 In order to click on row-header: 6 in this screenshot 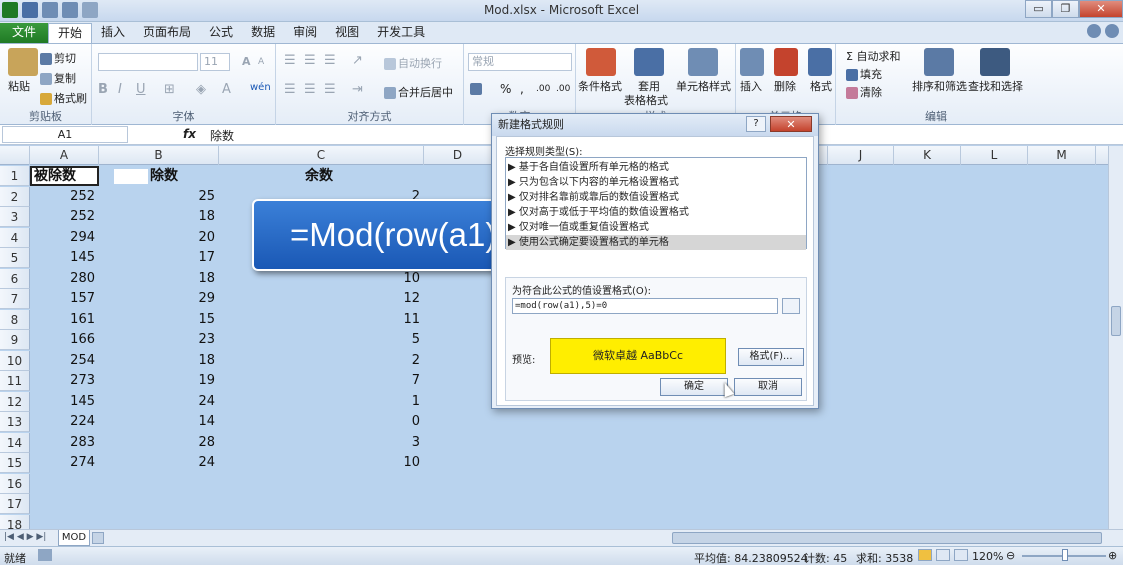, I will do `click(15, 278)`.